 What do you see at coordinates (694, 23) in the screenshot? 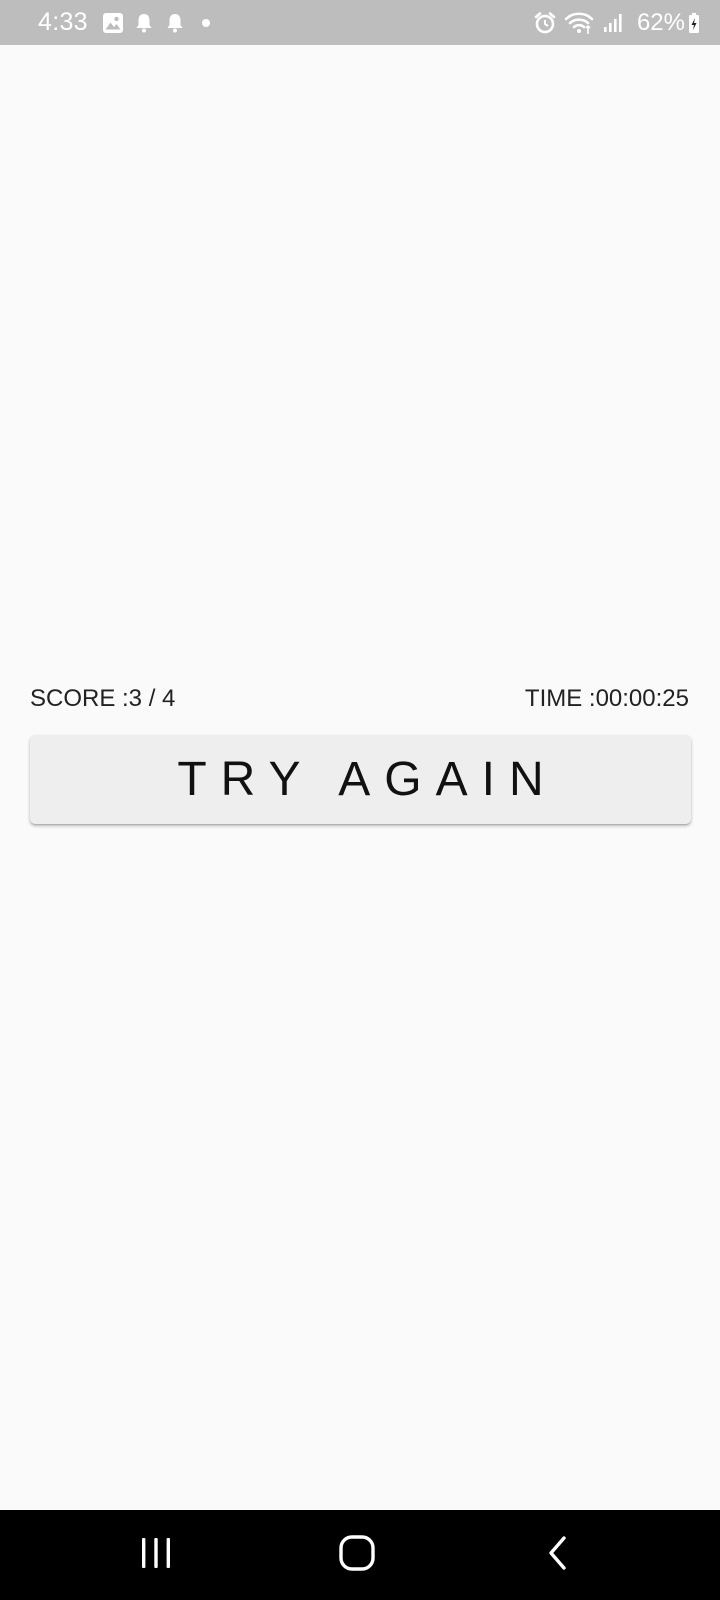
I see `battery-icon` at bounding box center [694, 23].